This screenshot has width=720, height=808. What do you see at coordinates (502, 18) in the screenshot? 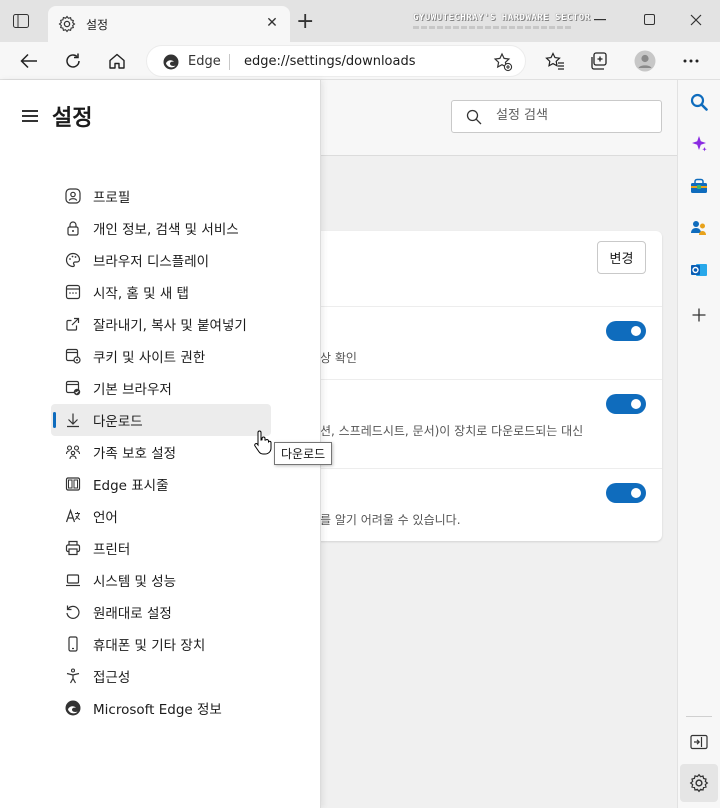
I see `watermark: GYUWUTECHRAY'S HARDWARE SECTOR` at bounding box center [502, 18].